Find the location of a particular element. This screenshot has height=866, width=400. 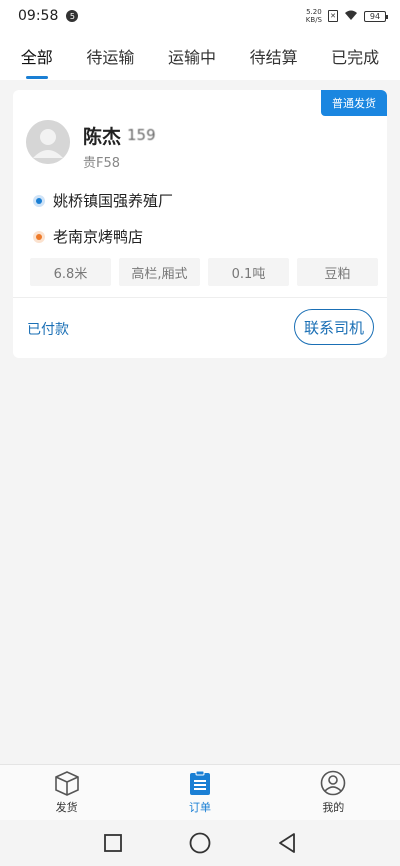

nav-item-ship: 发货 is located at coordinates (67, 792).